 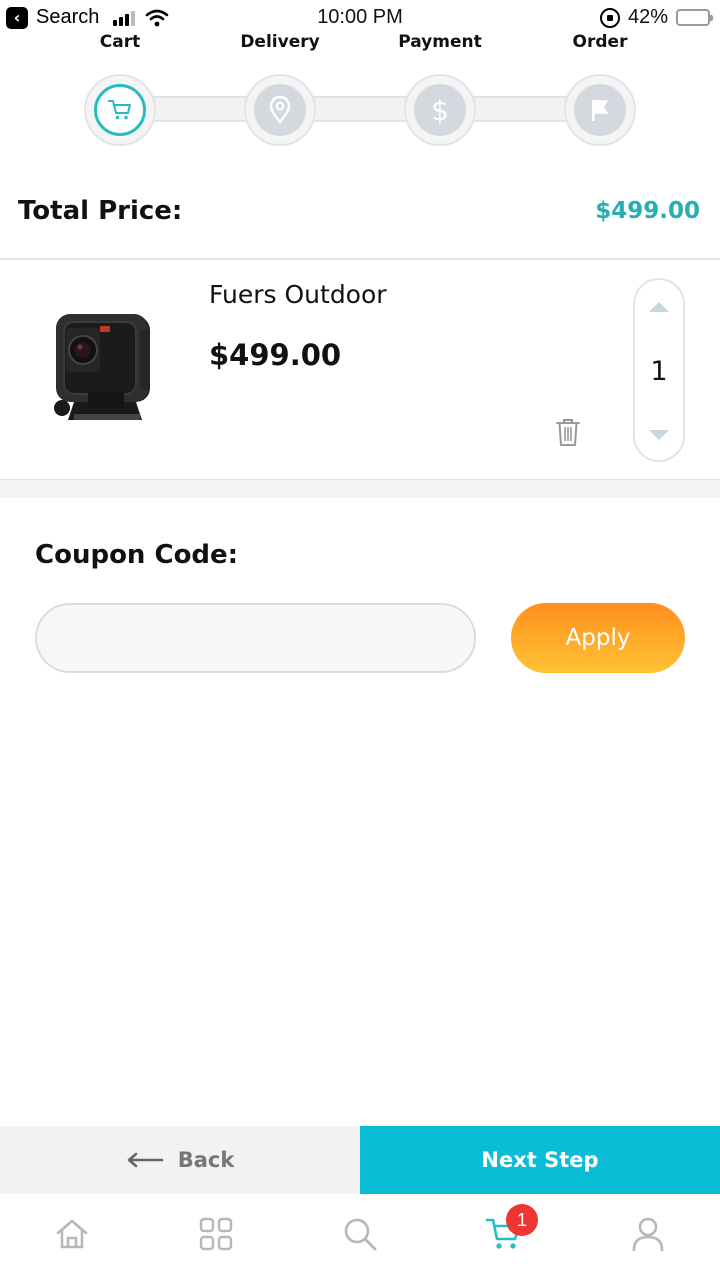 I want to click on product-price: $499.00, so click(x=275, y=355).